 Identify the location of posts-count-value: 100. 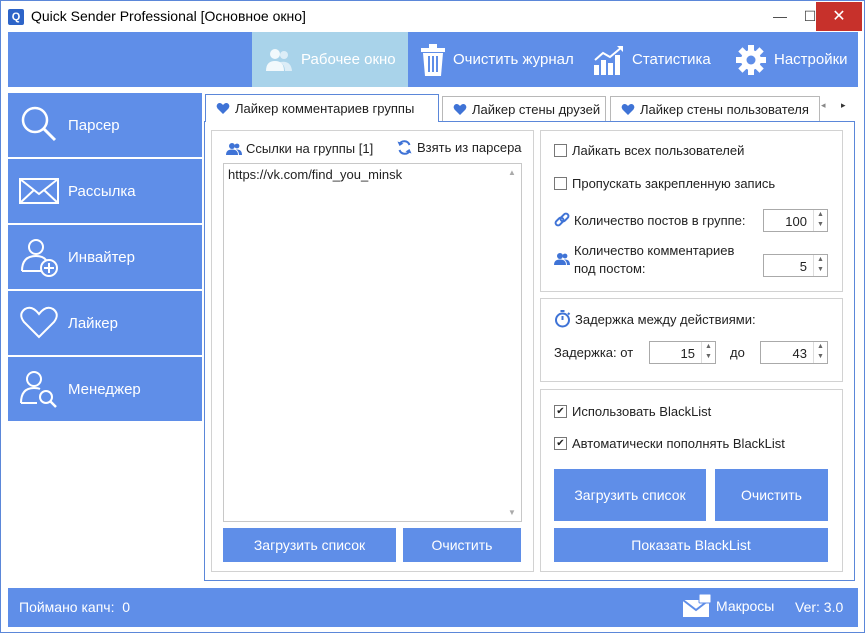
(796, 221).